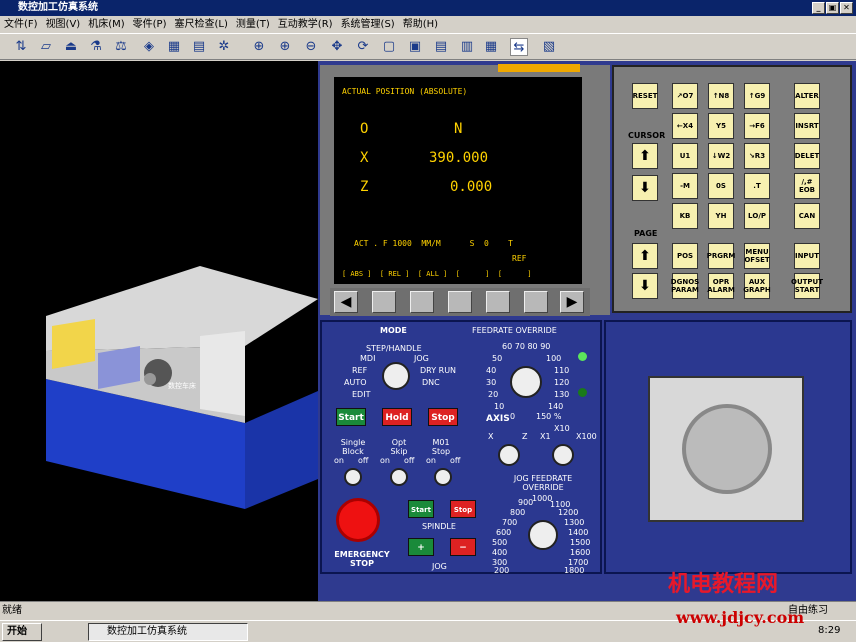 This screenshot has height=642, width=856. What do you see at coordinates (545, 436) in the screenshot?
I see `axis-x1: X1` at bounding box center [545, 436].